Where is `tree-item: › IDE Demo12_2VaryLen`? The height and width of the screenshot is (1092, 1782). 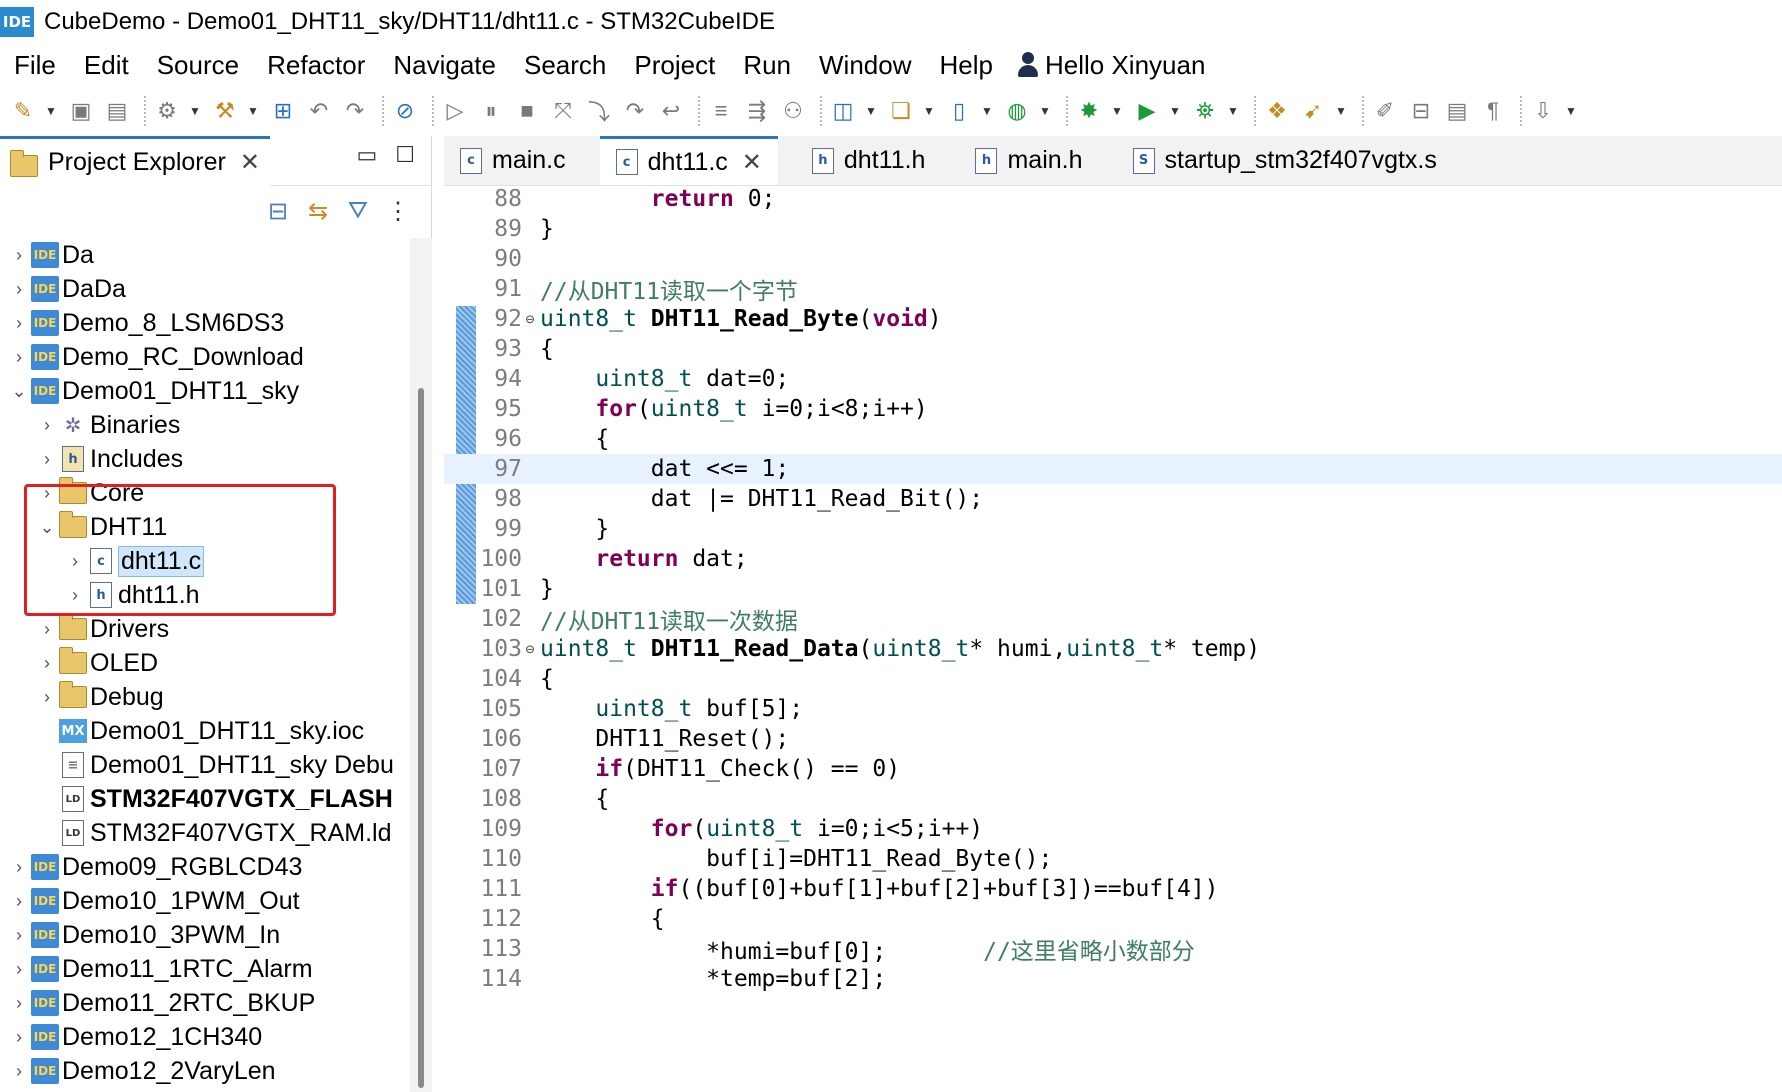 tree-item: › IDE Demo12_2VaryLen is located at coordinates (205, 1071).